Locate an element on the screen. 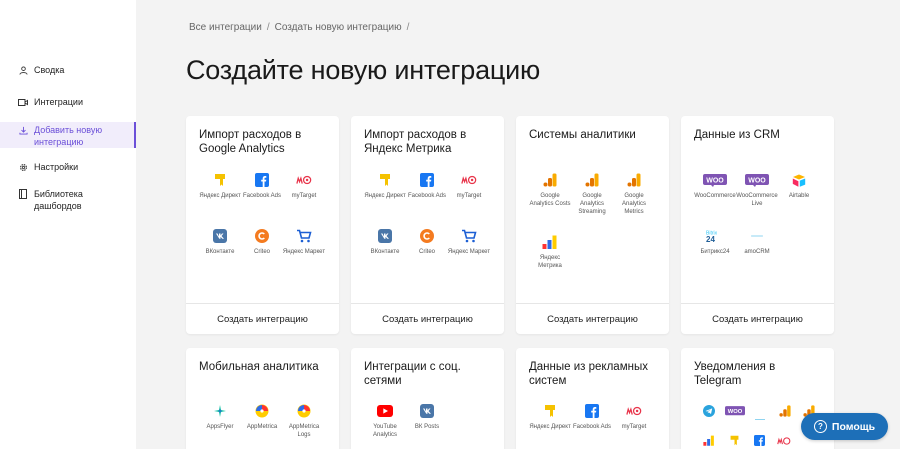  service-appmetrica-logs: AppMetrica Logs is located at coordinates (304, 421).